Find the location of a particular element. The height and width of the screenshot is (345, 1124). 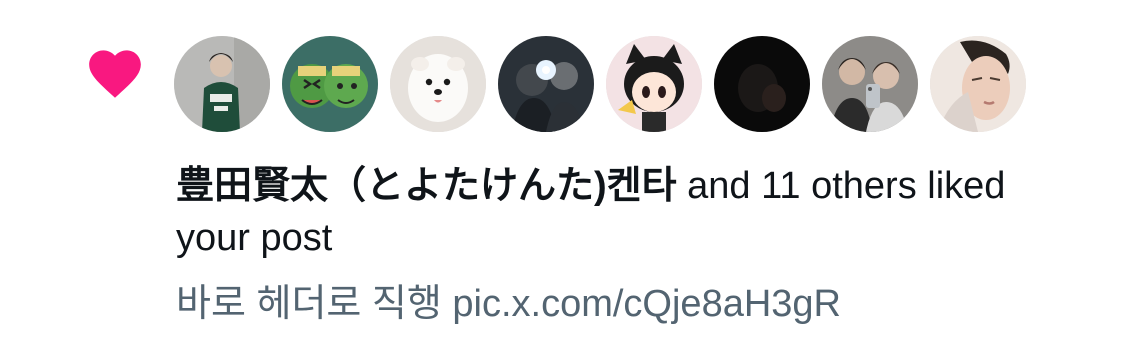

heart-icon is located at coordinates (115, 74).